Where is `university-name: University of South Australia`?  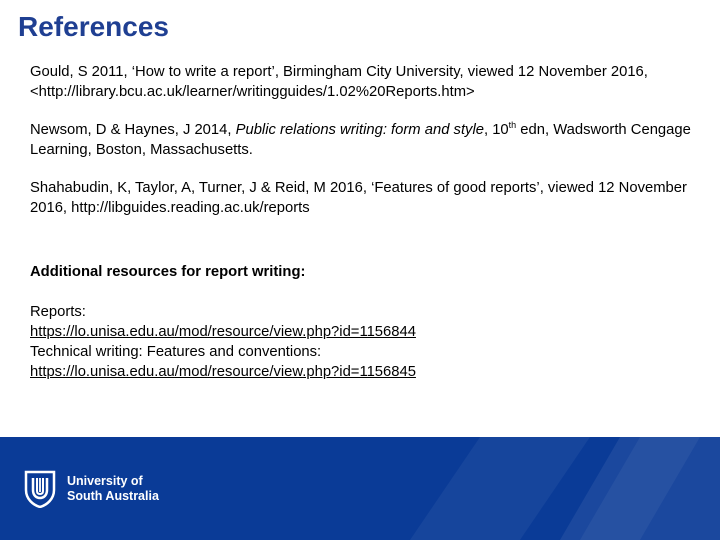
university-name: University of South Australia is located at coordinates (113, 489).